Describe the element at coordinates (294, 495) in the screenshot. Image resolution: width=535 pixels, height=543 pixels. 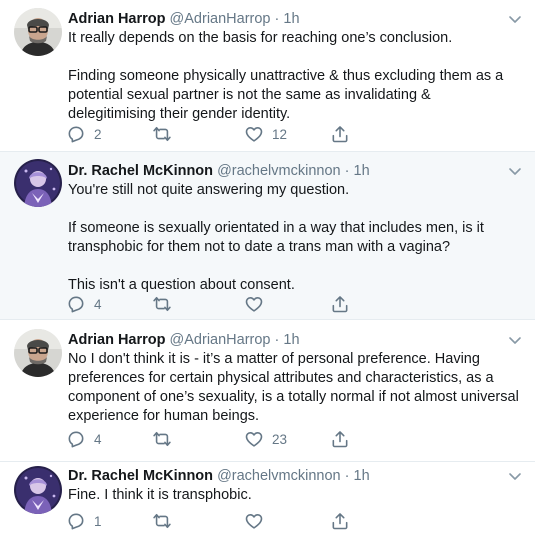
I see `tweet-text: Fine. I think it is transphobic.` at that location.